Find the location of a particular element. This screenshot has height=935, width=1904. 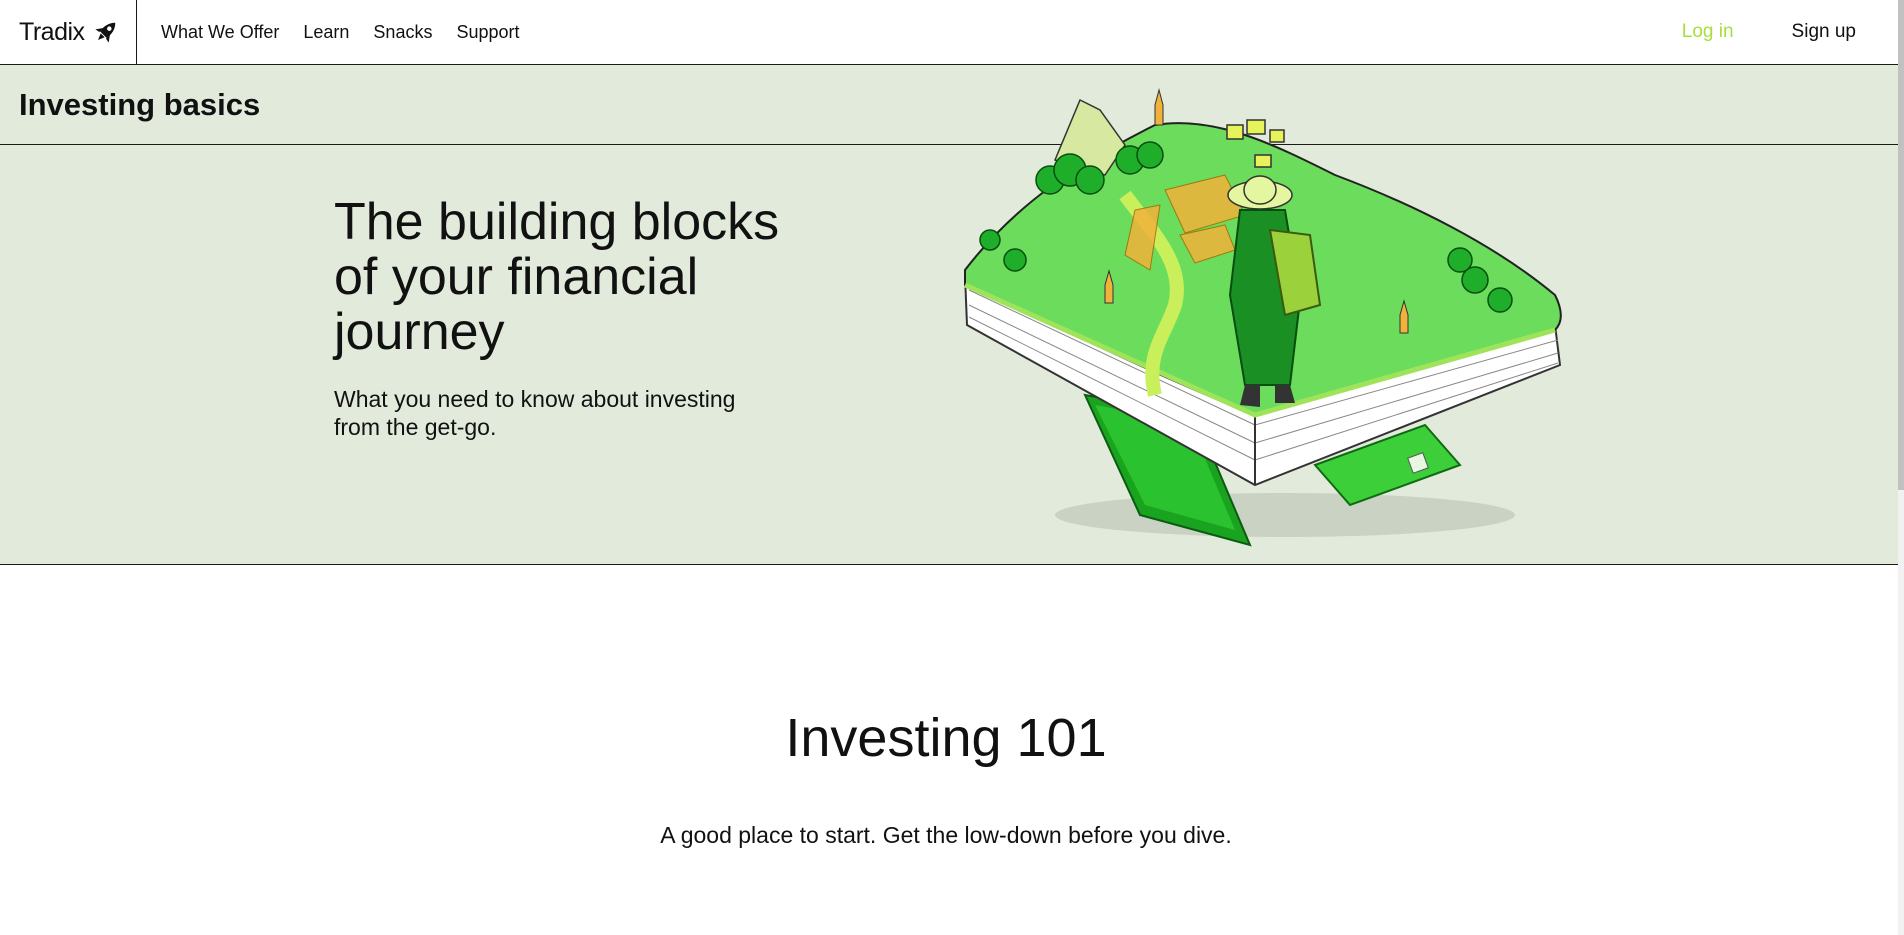

signup-link: Sign up is located at coordinates (1824, 32).